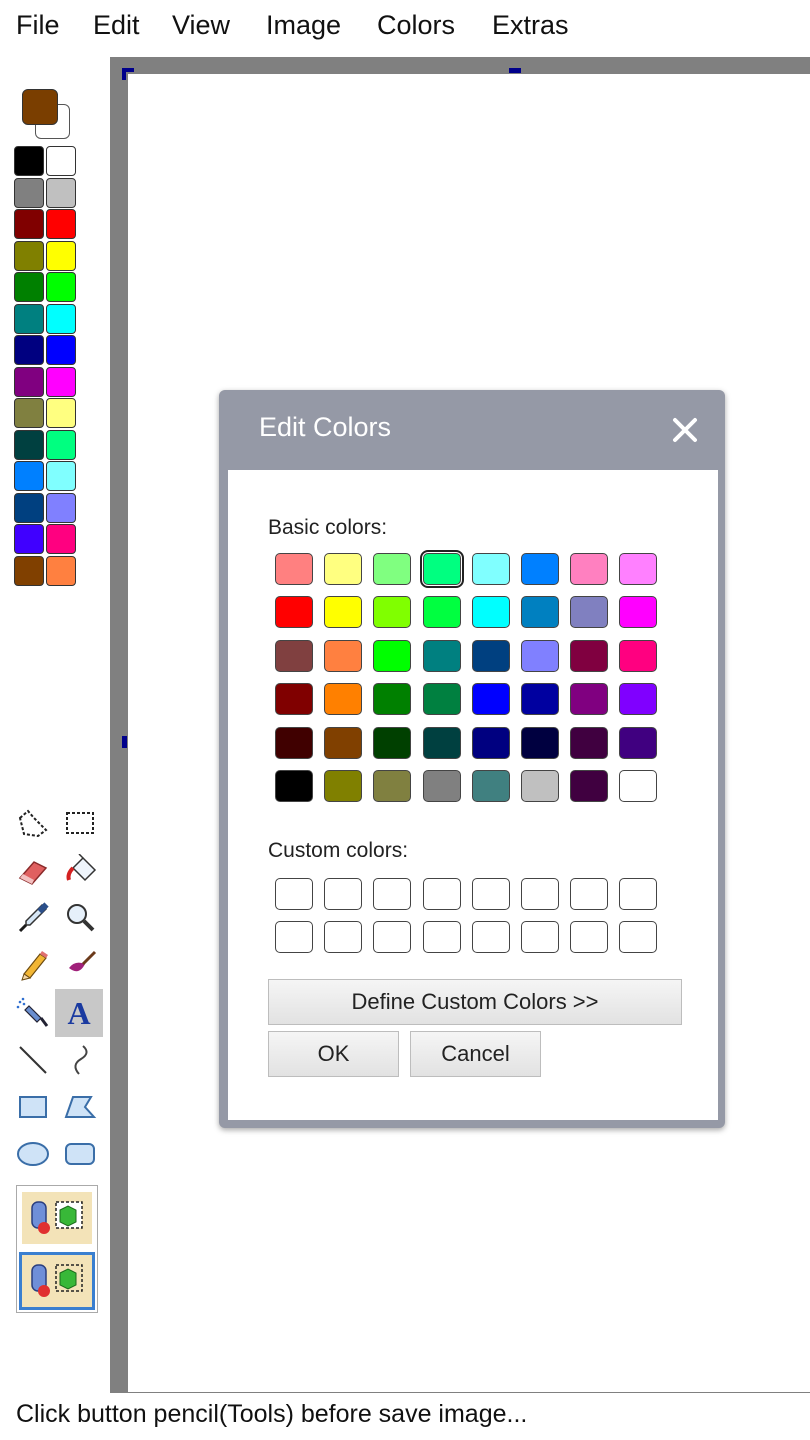 Image resolution: width=810 pixels, height=1440 pixels. I want to click on eraser-tool, so click(33, 871).